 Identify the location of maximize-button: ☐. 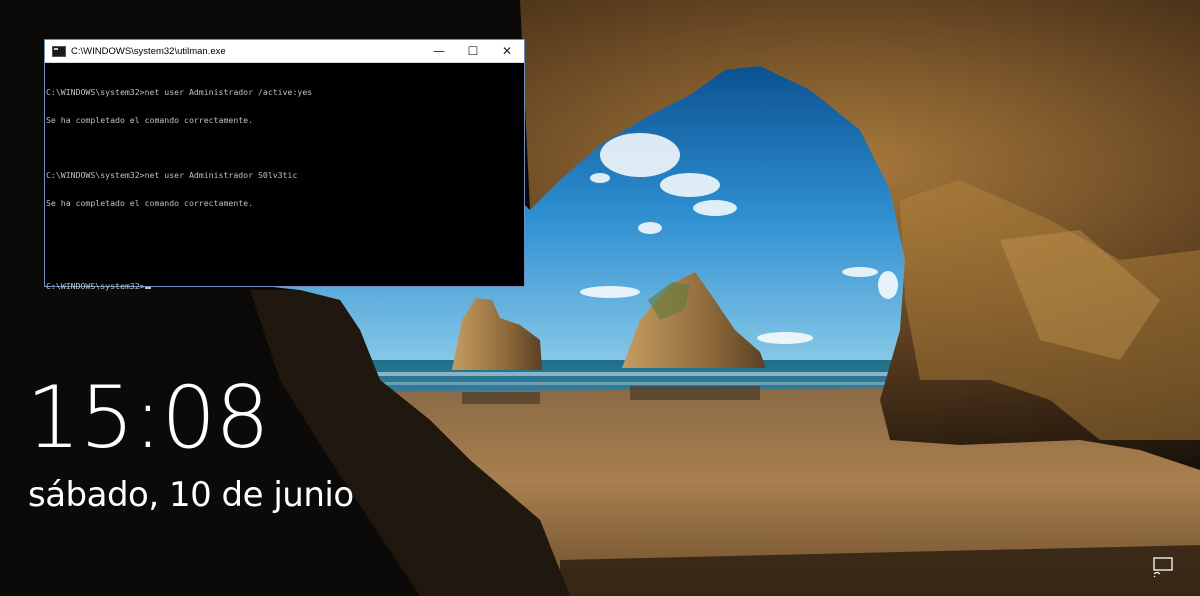
(473, 51).